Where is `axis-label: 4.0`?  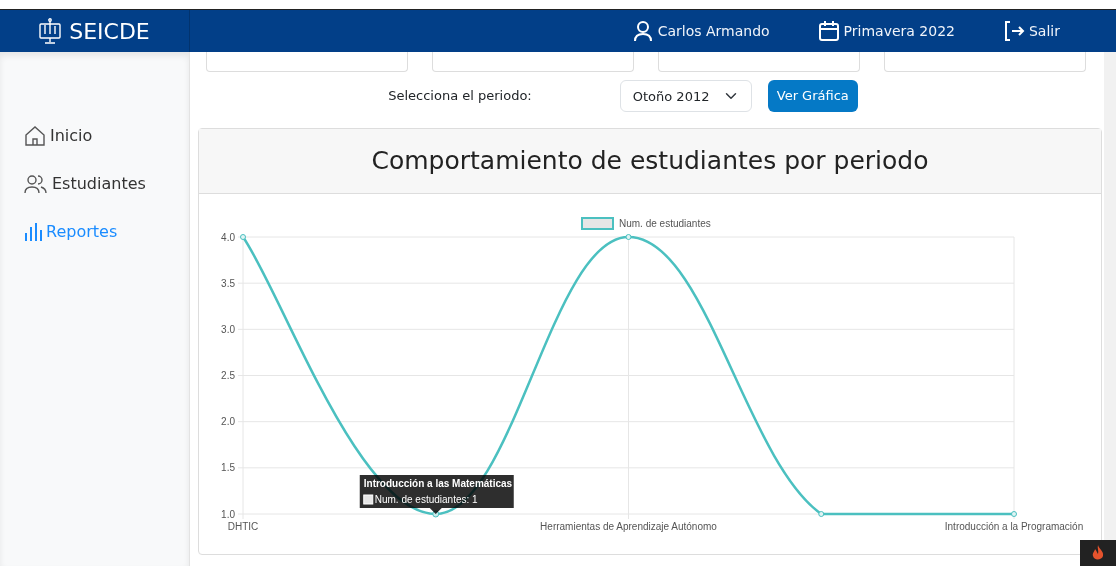
axis-label: 4.0 is located at coordinates (228, 237).